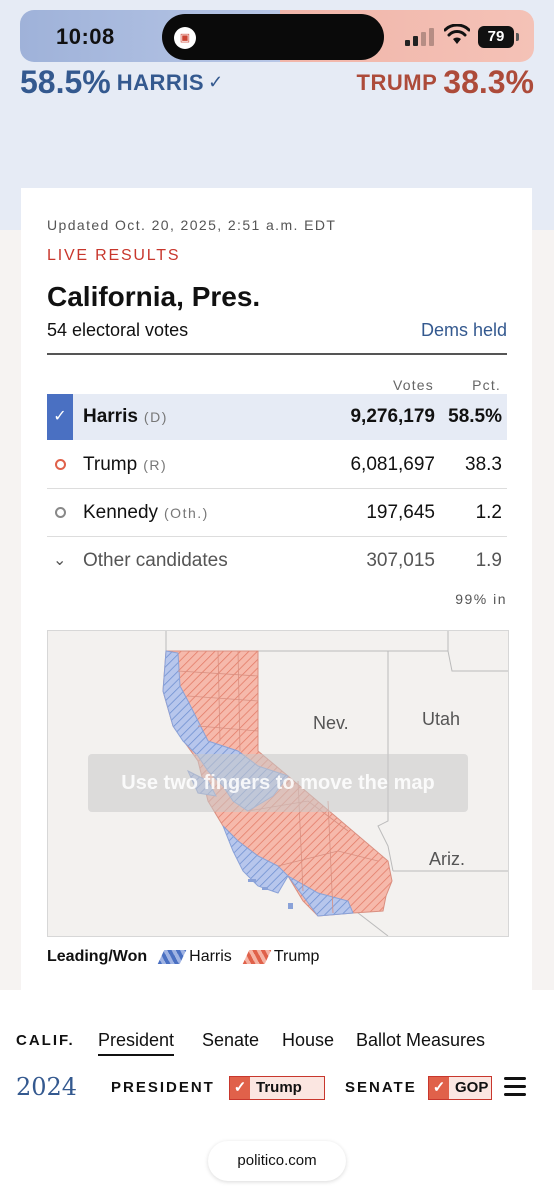 The image size is (554, 1200). I want to click on legend-label: Leading/Won, so click(97, 956).